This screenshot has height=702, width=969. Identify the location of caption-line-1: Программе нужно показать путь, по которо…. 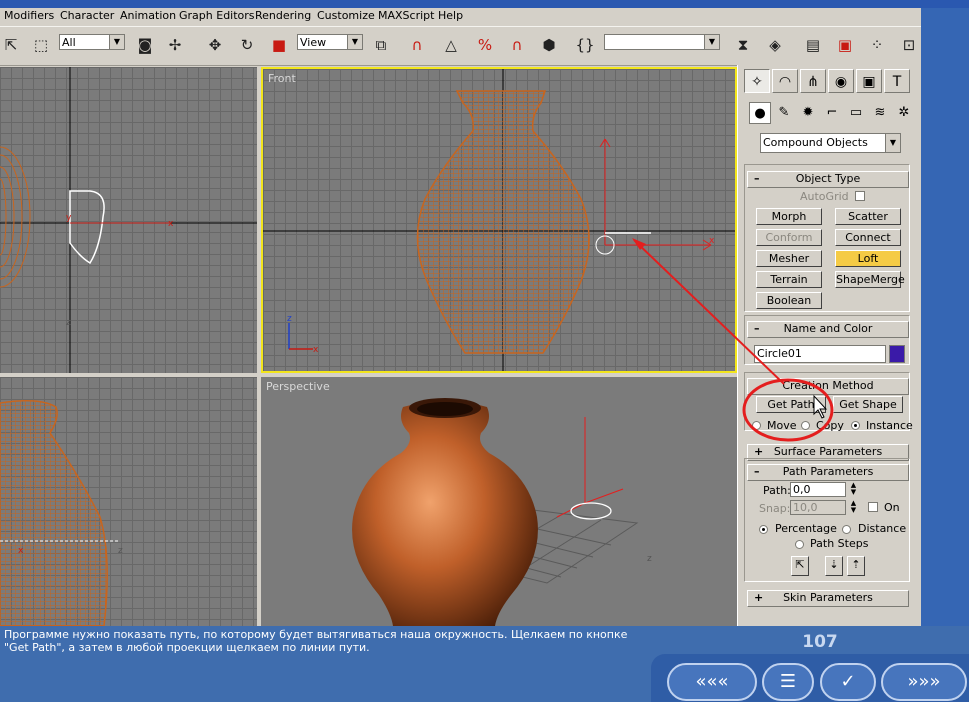
(316, 634).